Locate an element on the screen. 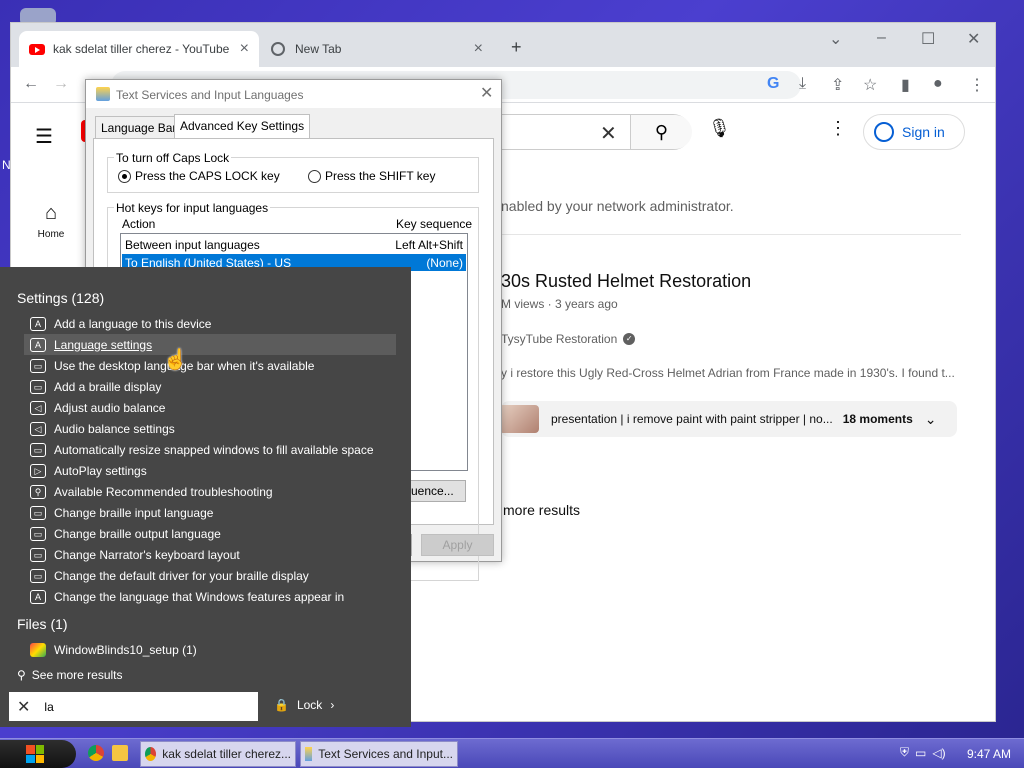 The image size is (1024, 768). apply-button: Apply is located at coordinates (457, 545).